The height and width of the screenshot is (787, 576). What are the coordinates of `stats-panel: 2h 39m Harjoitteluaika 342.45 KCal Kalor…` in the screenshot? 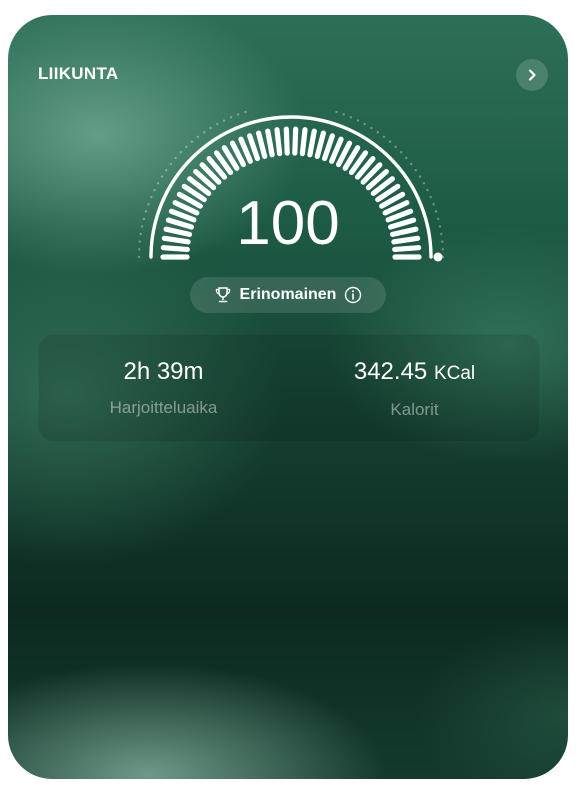 It's located at (289, 388).